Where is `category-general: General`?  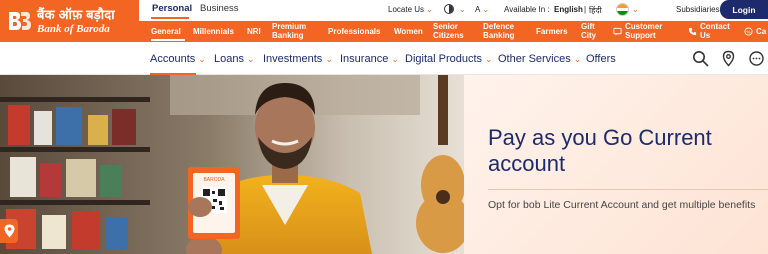 category-general: General is located at coordinates (166, 32).